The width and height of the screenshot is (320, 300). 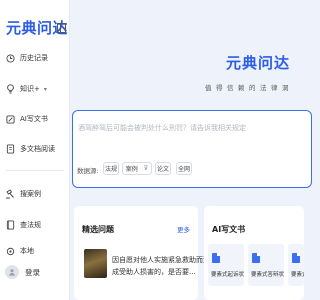 What do you see at coordinates (10, 149) in the screenshot?
I see `document-icon` at bounding box center [10, 149].